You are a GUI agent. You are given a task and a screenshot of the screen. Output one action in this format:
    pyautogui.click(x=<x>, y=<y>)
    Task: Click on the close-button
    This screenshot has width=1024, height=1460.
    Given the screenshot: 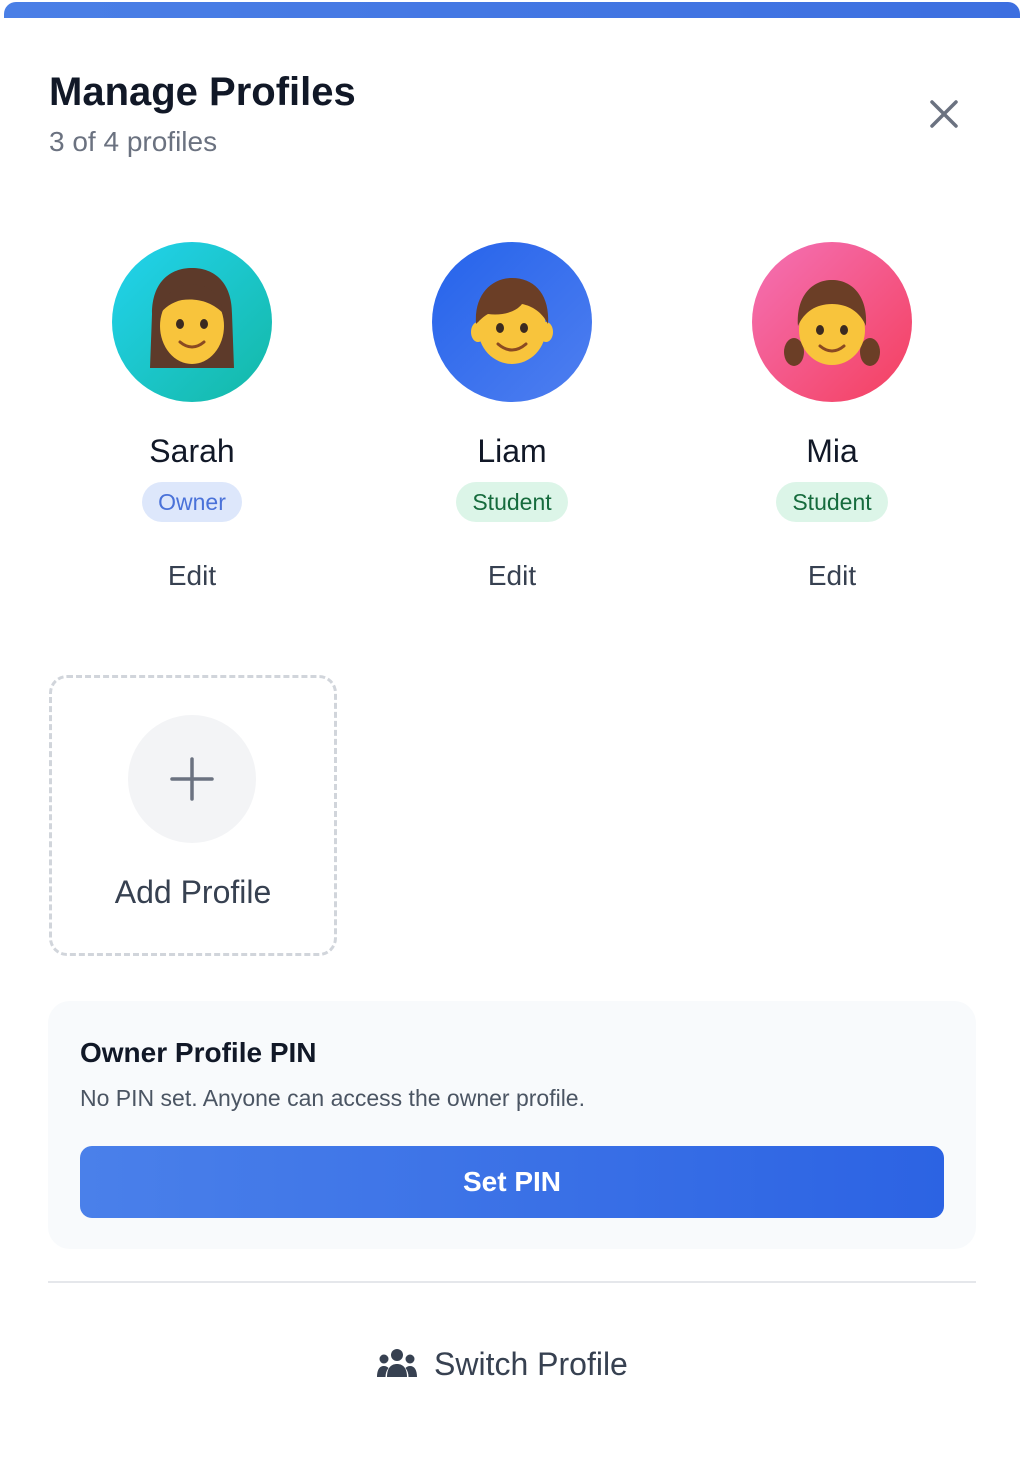 What is the action you would take?
    pyautogui.click(x=944, y=114)
    